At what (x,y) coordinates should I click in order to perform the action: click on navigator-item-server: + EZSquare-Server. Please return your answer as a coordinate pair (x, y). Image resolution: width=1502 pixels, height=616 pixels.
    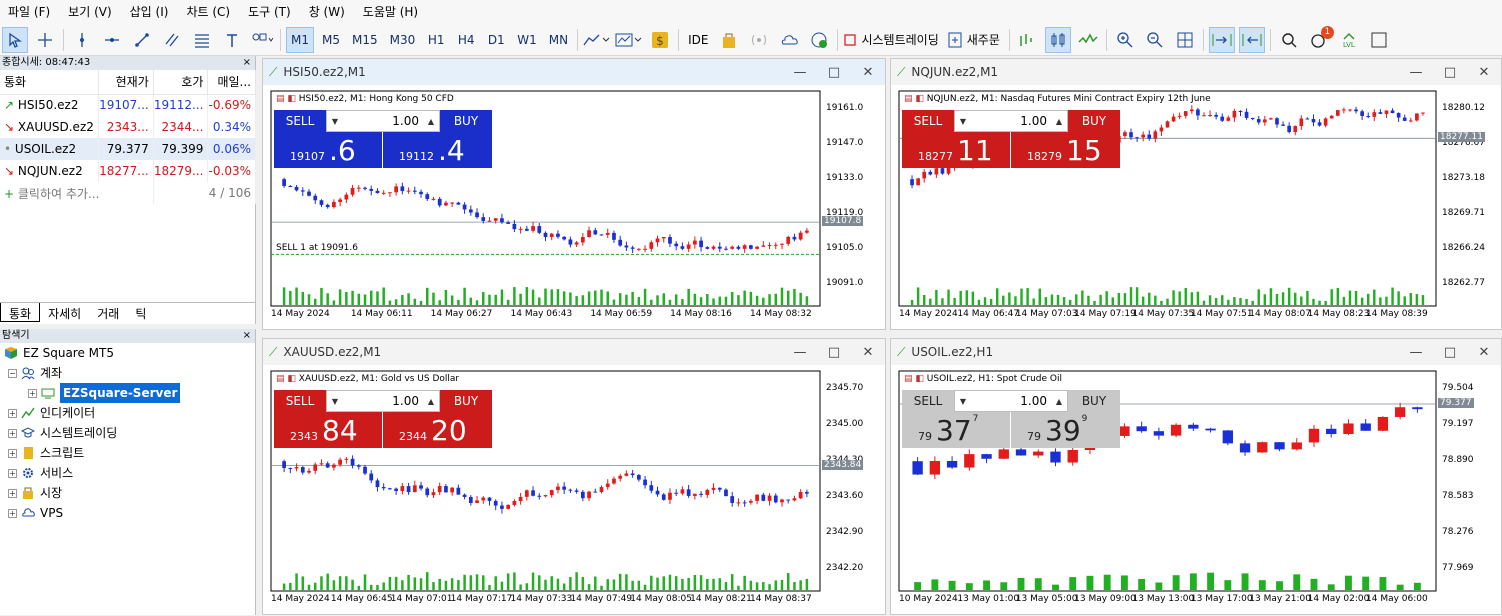
    Looking at the image, I should click on (127, 393).